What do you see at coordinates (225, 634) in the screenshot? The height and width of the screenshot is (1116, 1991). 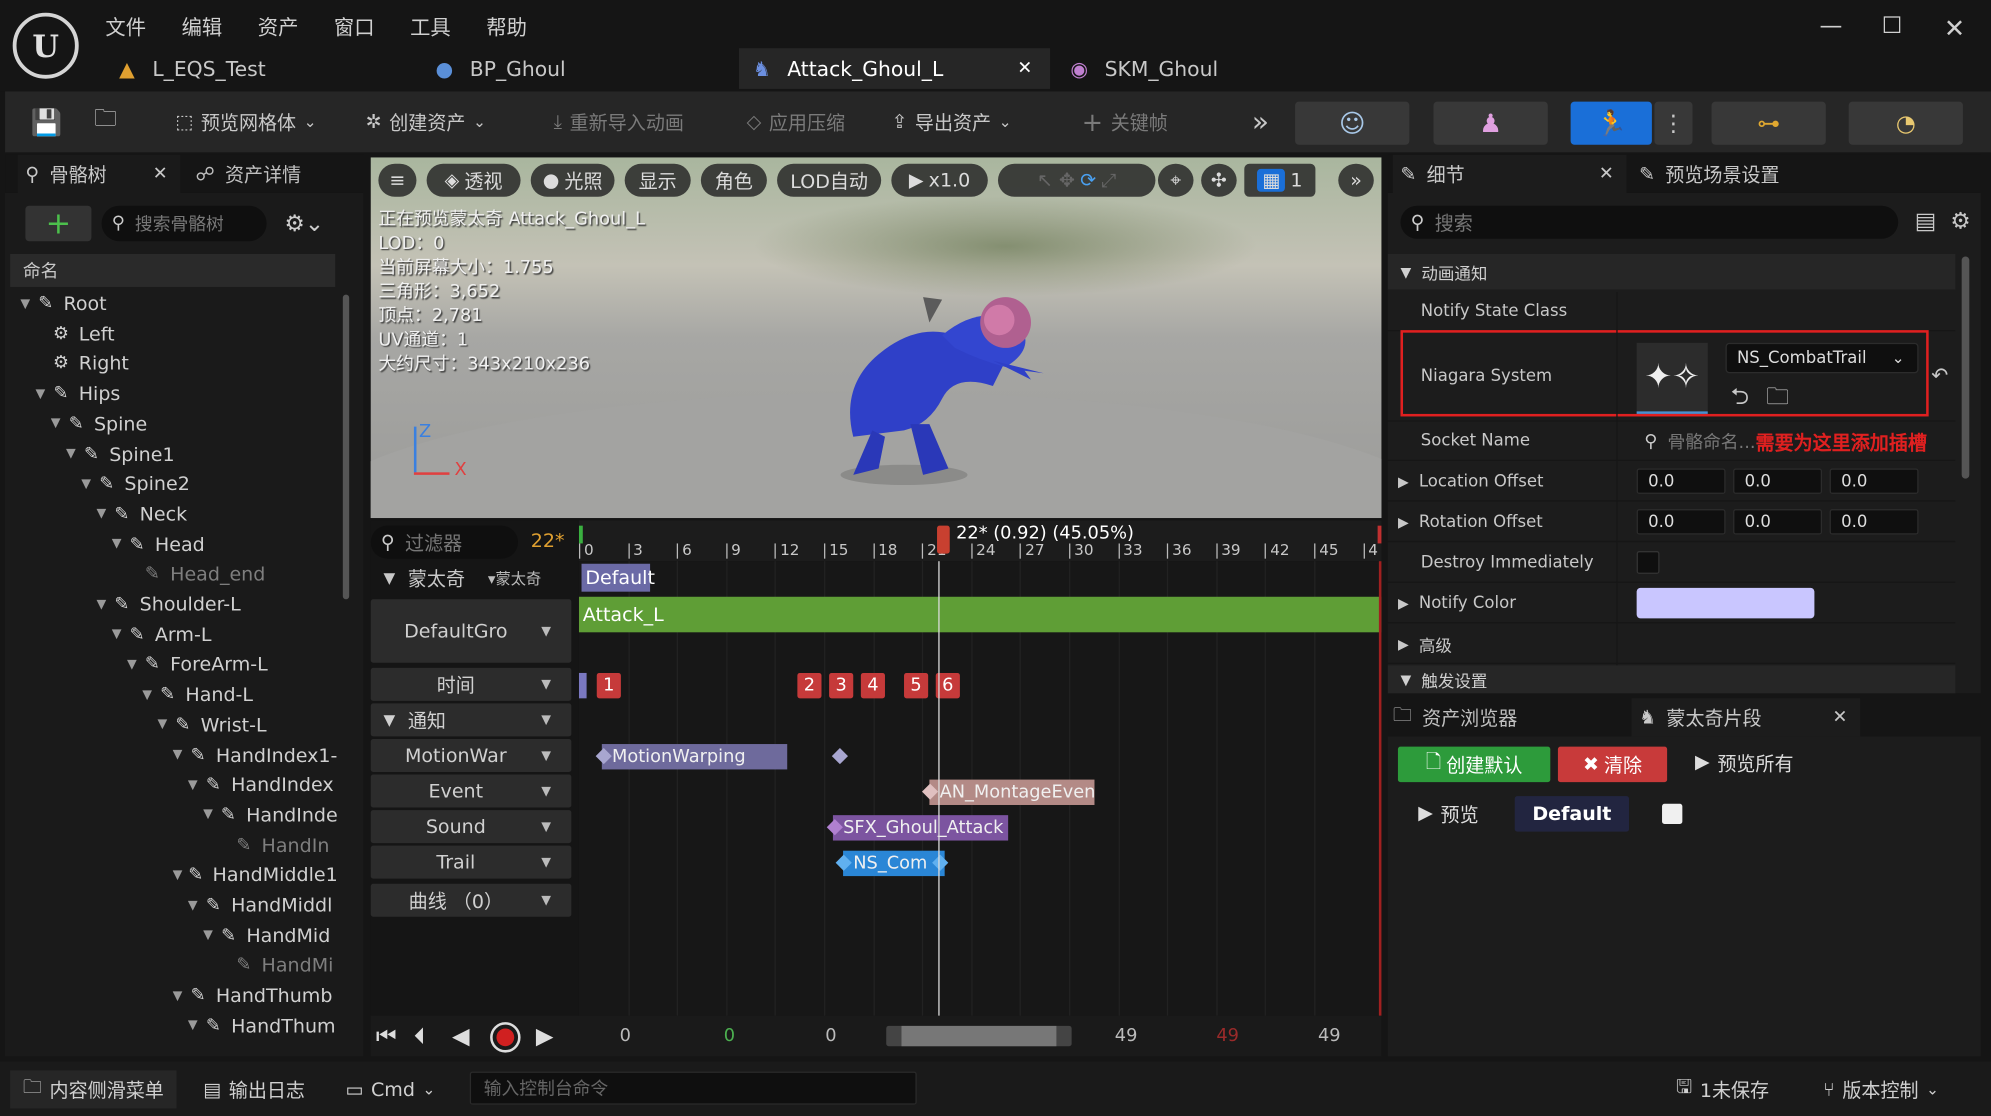 I see `bone-row: ▼ ✎ Arm-L` at bounding box center [225, 634].